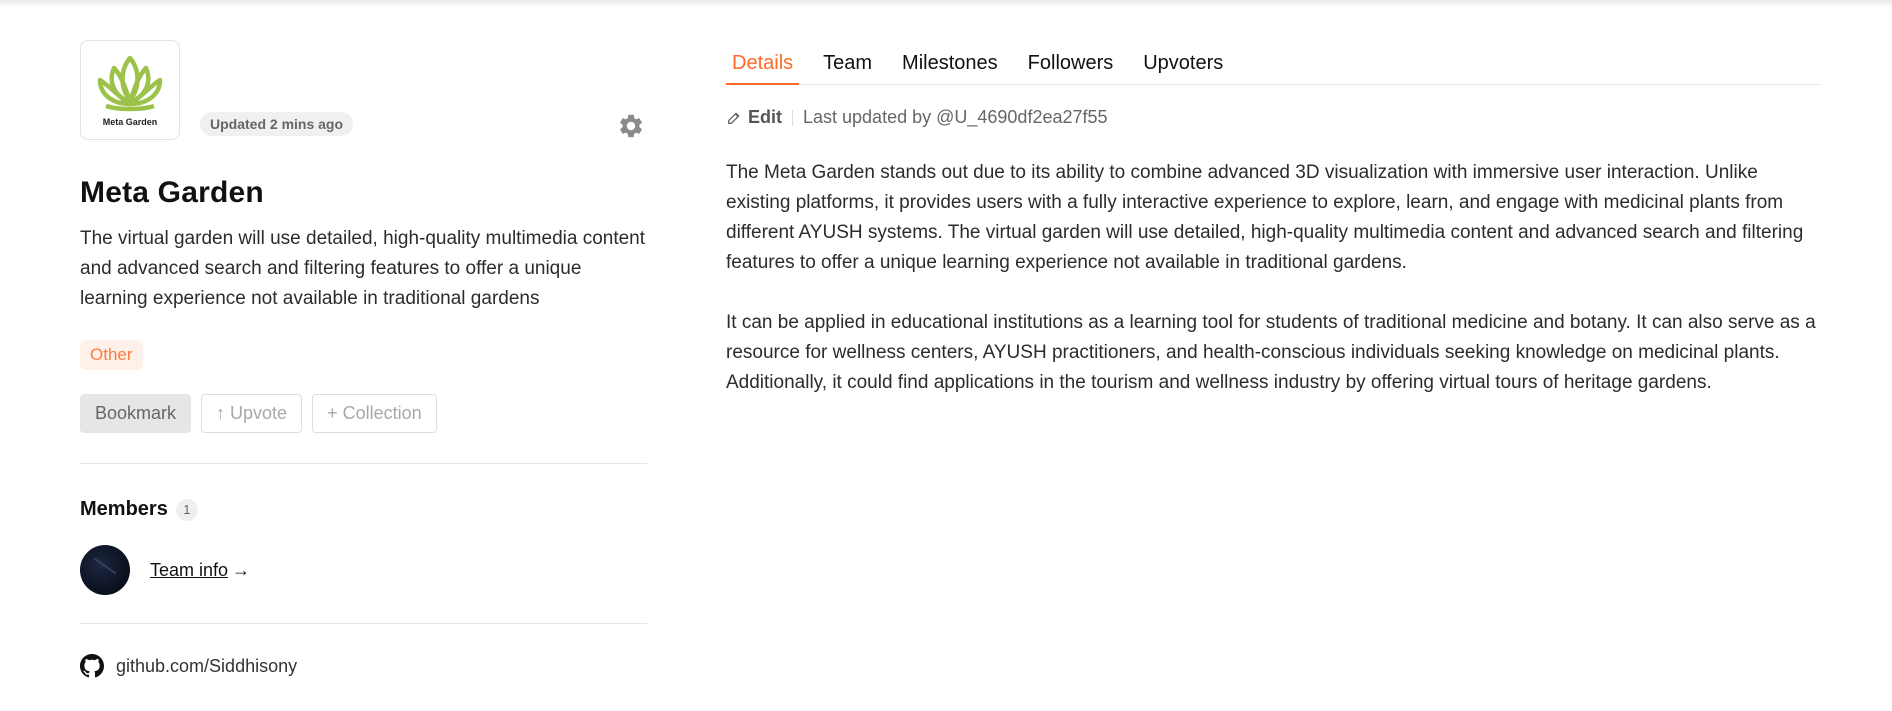 The height and width of the screenshot is (711, 1892). I want to click on tab-upvoters: Upvoters, so click(1183, 62).